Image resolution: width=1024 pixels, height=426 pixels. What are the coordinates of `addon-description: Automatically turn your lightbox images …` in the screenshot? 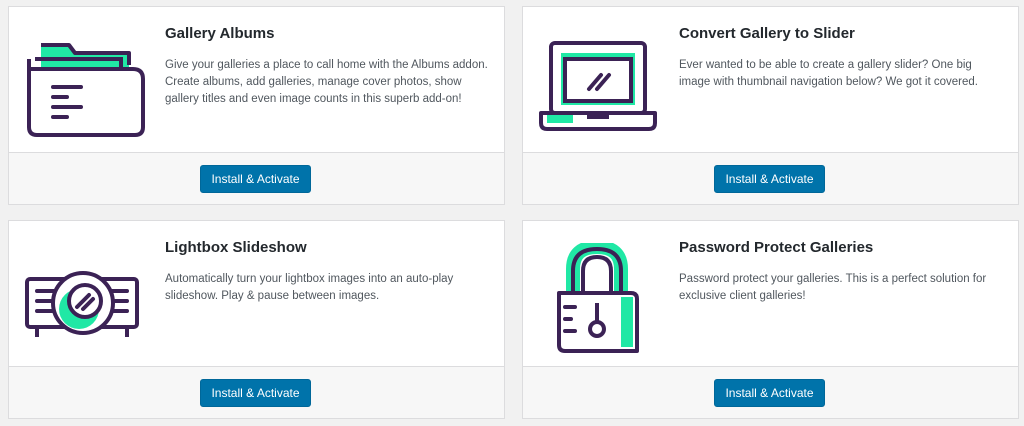 It's located at (309, 287).